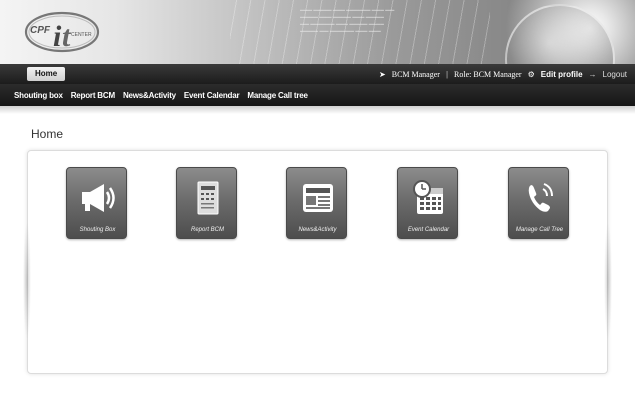  I want to click on tile-manage-call-tree: Manage Call Tree, so click(538, 203).